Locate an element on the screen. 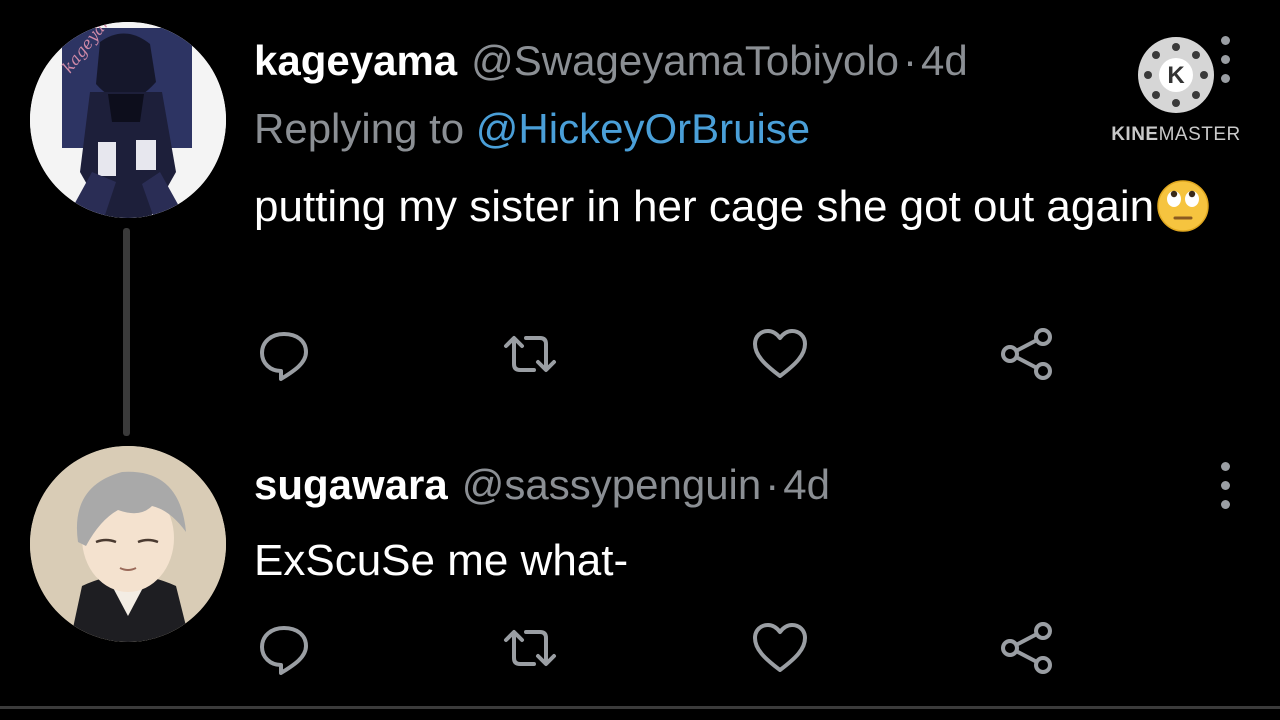  tweet-header: sugawara @sassypenguin·4d is located at coordinates (542, 485).